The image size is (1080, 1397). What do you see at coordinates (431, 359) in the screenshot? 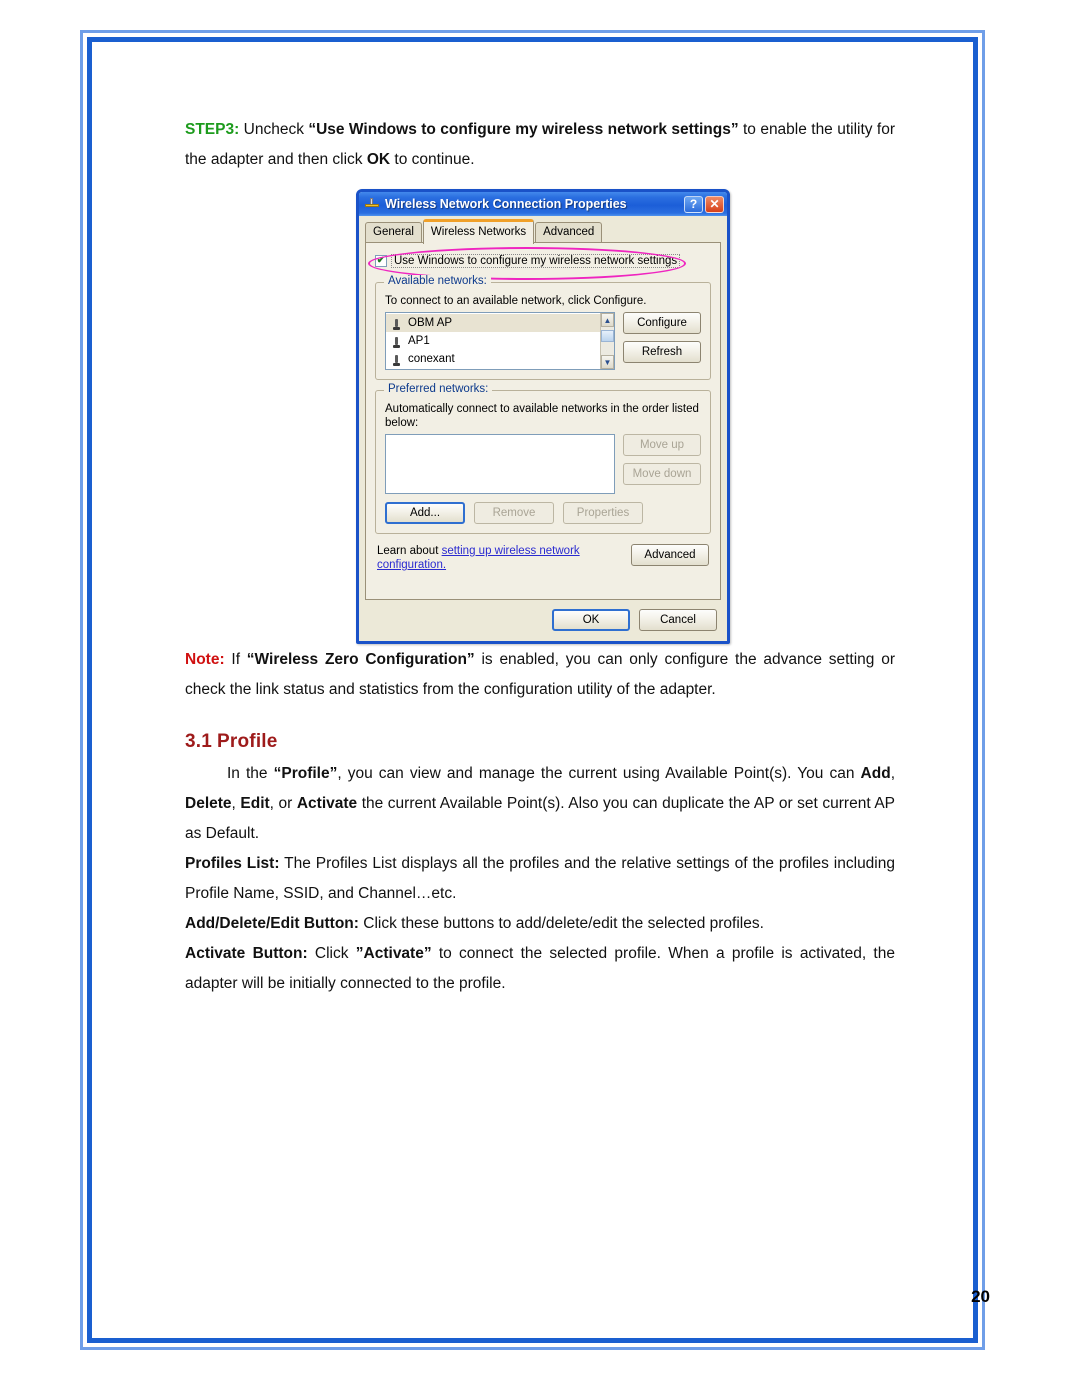
I see `network-name: conexant` at bounding box center [431, 359].